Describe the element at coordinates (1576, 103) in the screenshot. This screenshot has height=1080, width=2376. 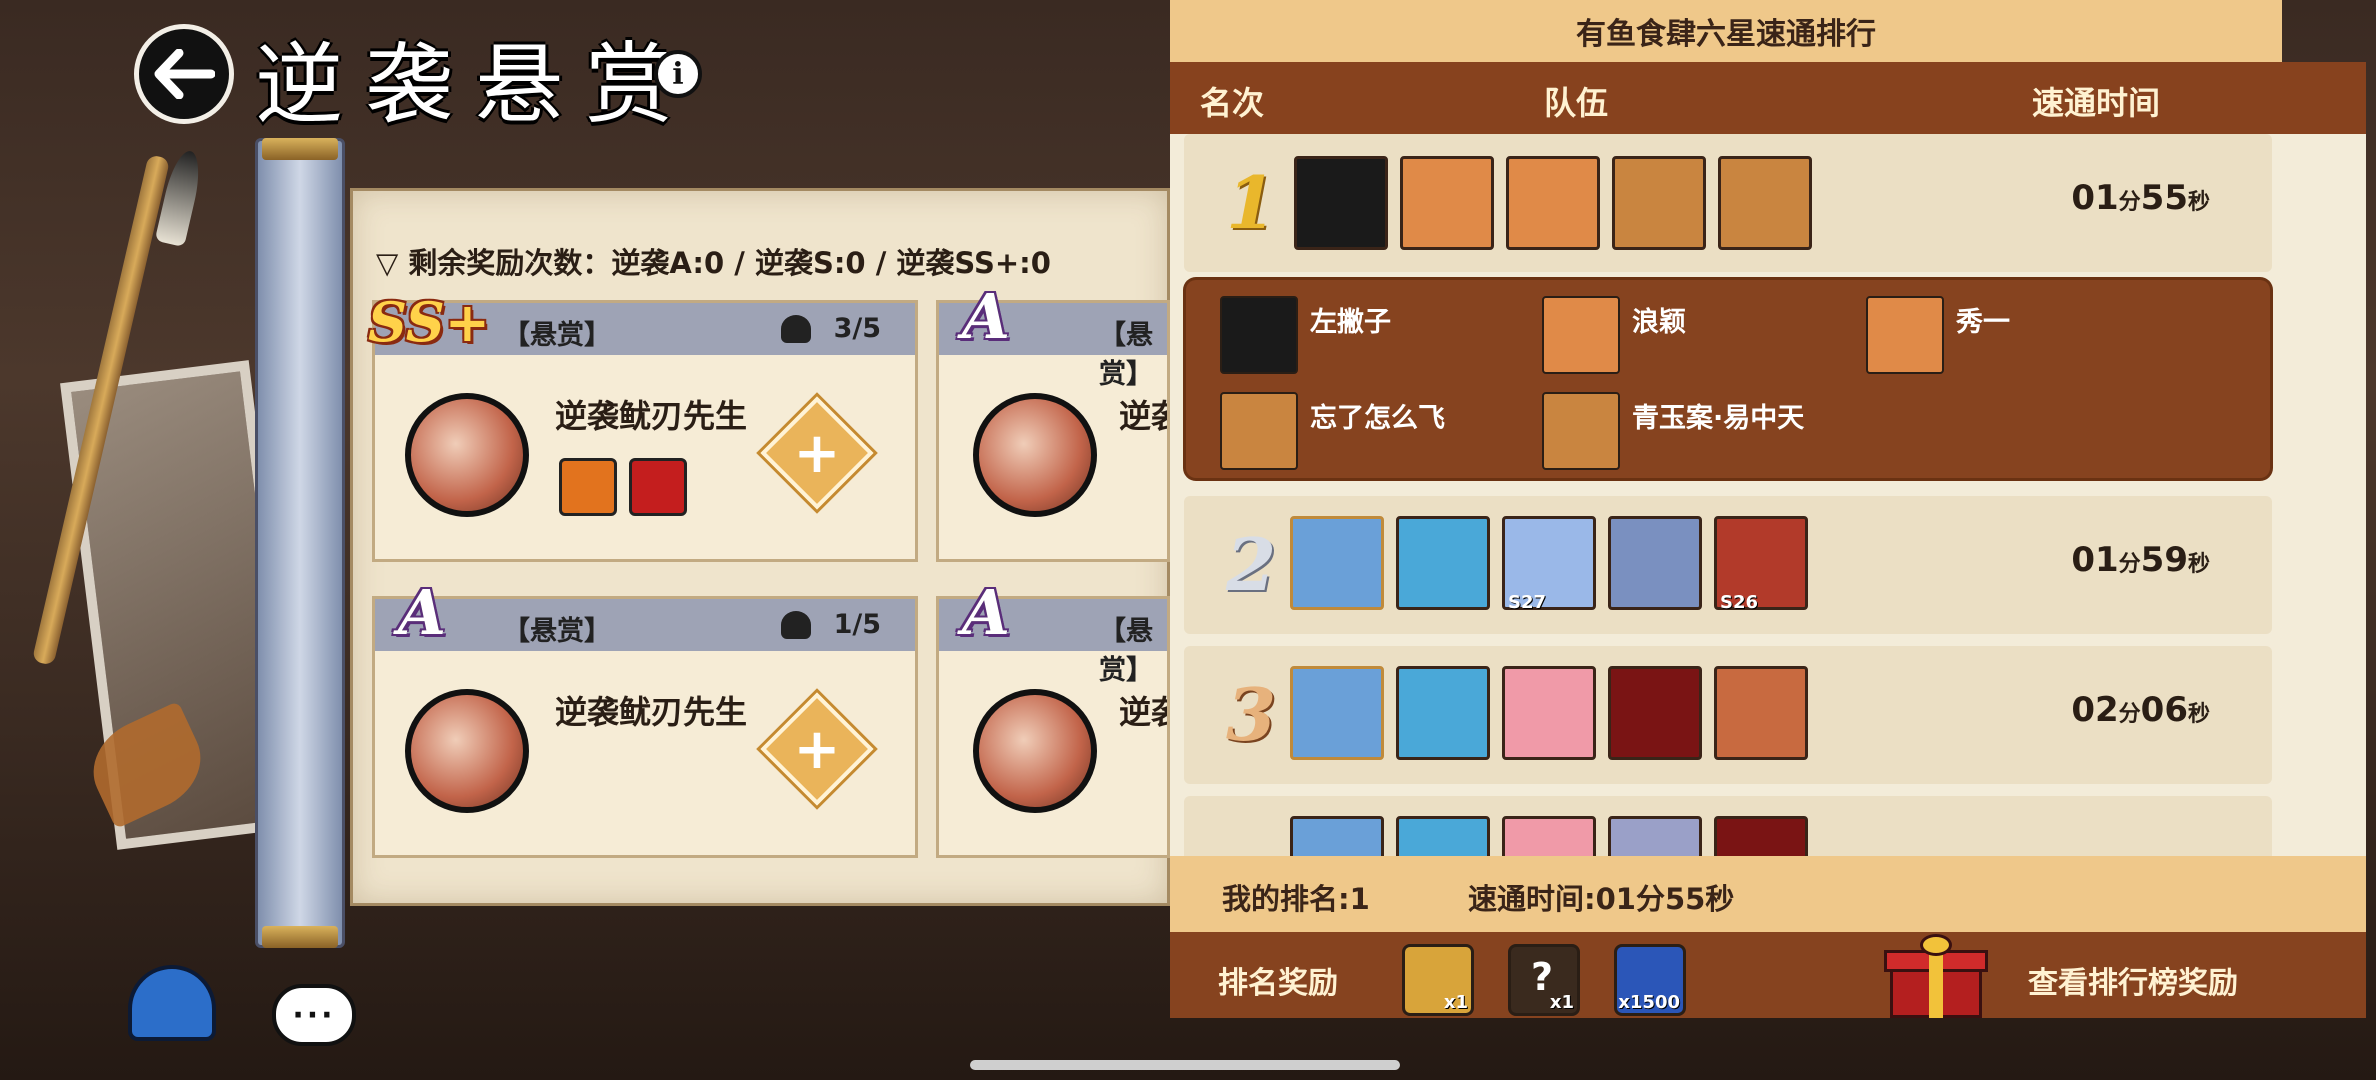
I see `column-team: 队伍` at that location.